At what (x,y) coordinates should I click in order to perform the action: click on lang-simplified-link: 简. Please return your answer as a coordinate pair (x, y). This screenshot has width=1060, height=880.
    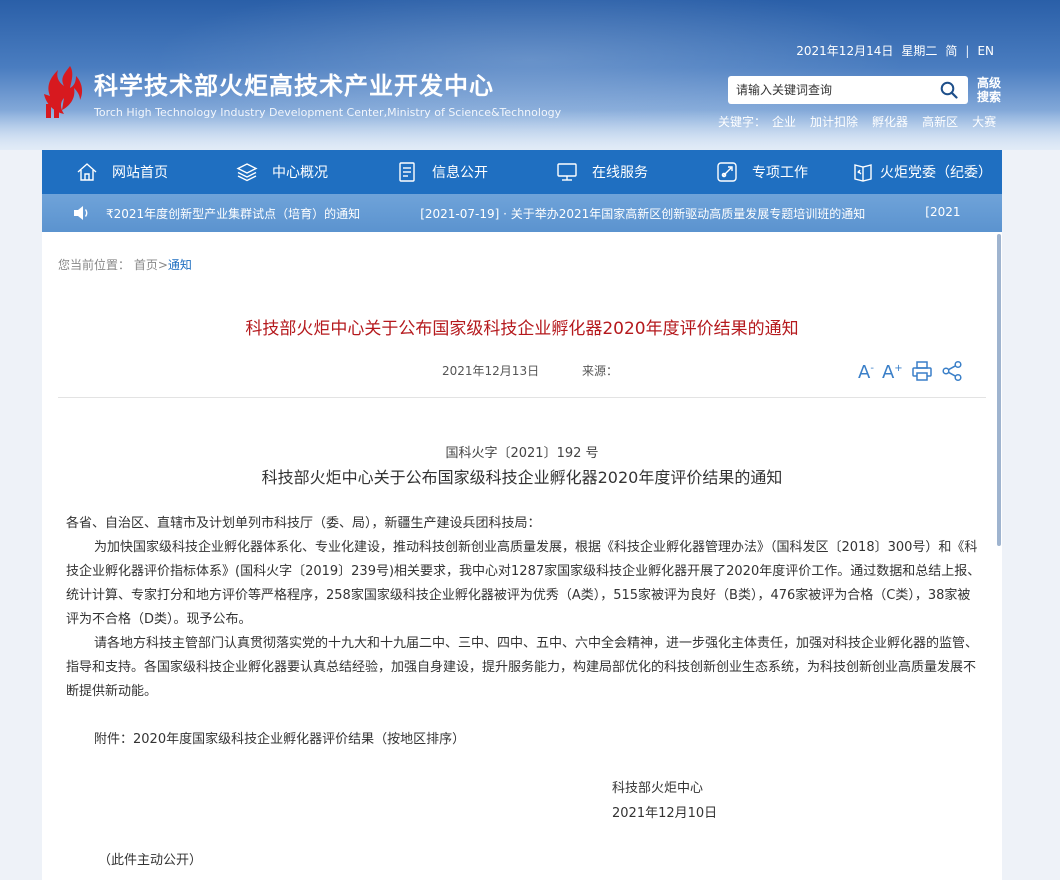
    Looking at the image, I should click on (951, 50).